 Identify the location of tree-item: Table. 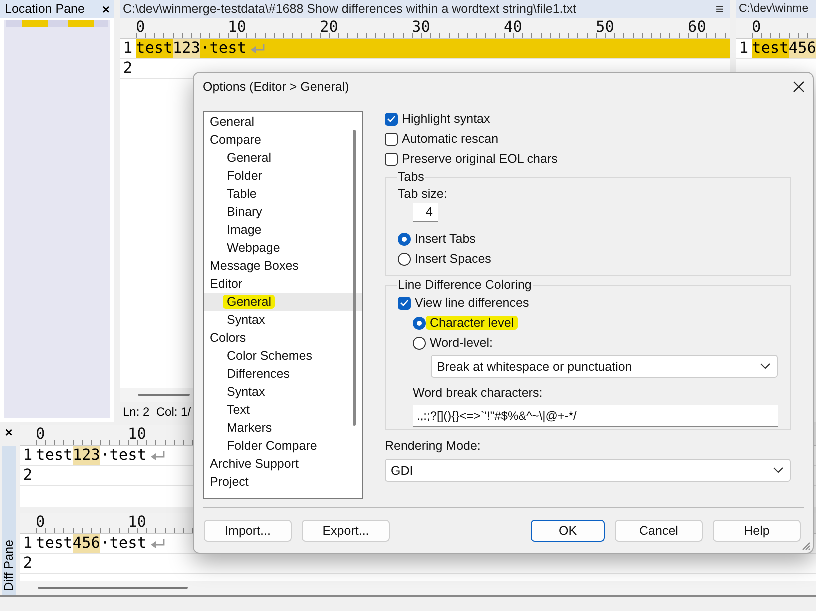
(283, 194).